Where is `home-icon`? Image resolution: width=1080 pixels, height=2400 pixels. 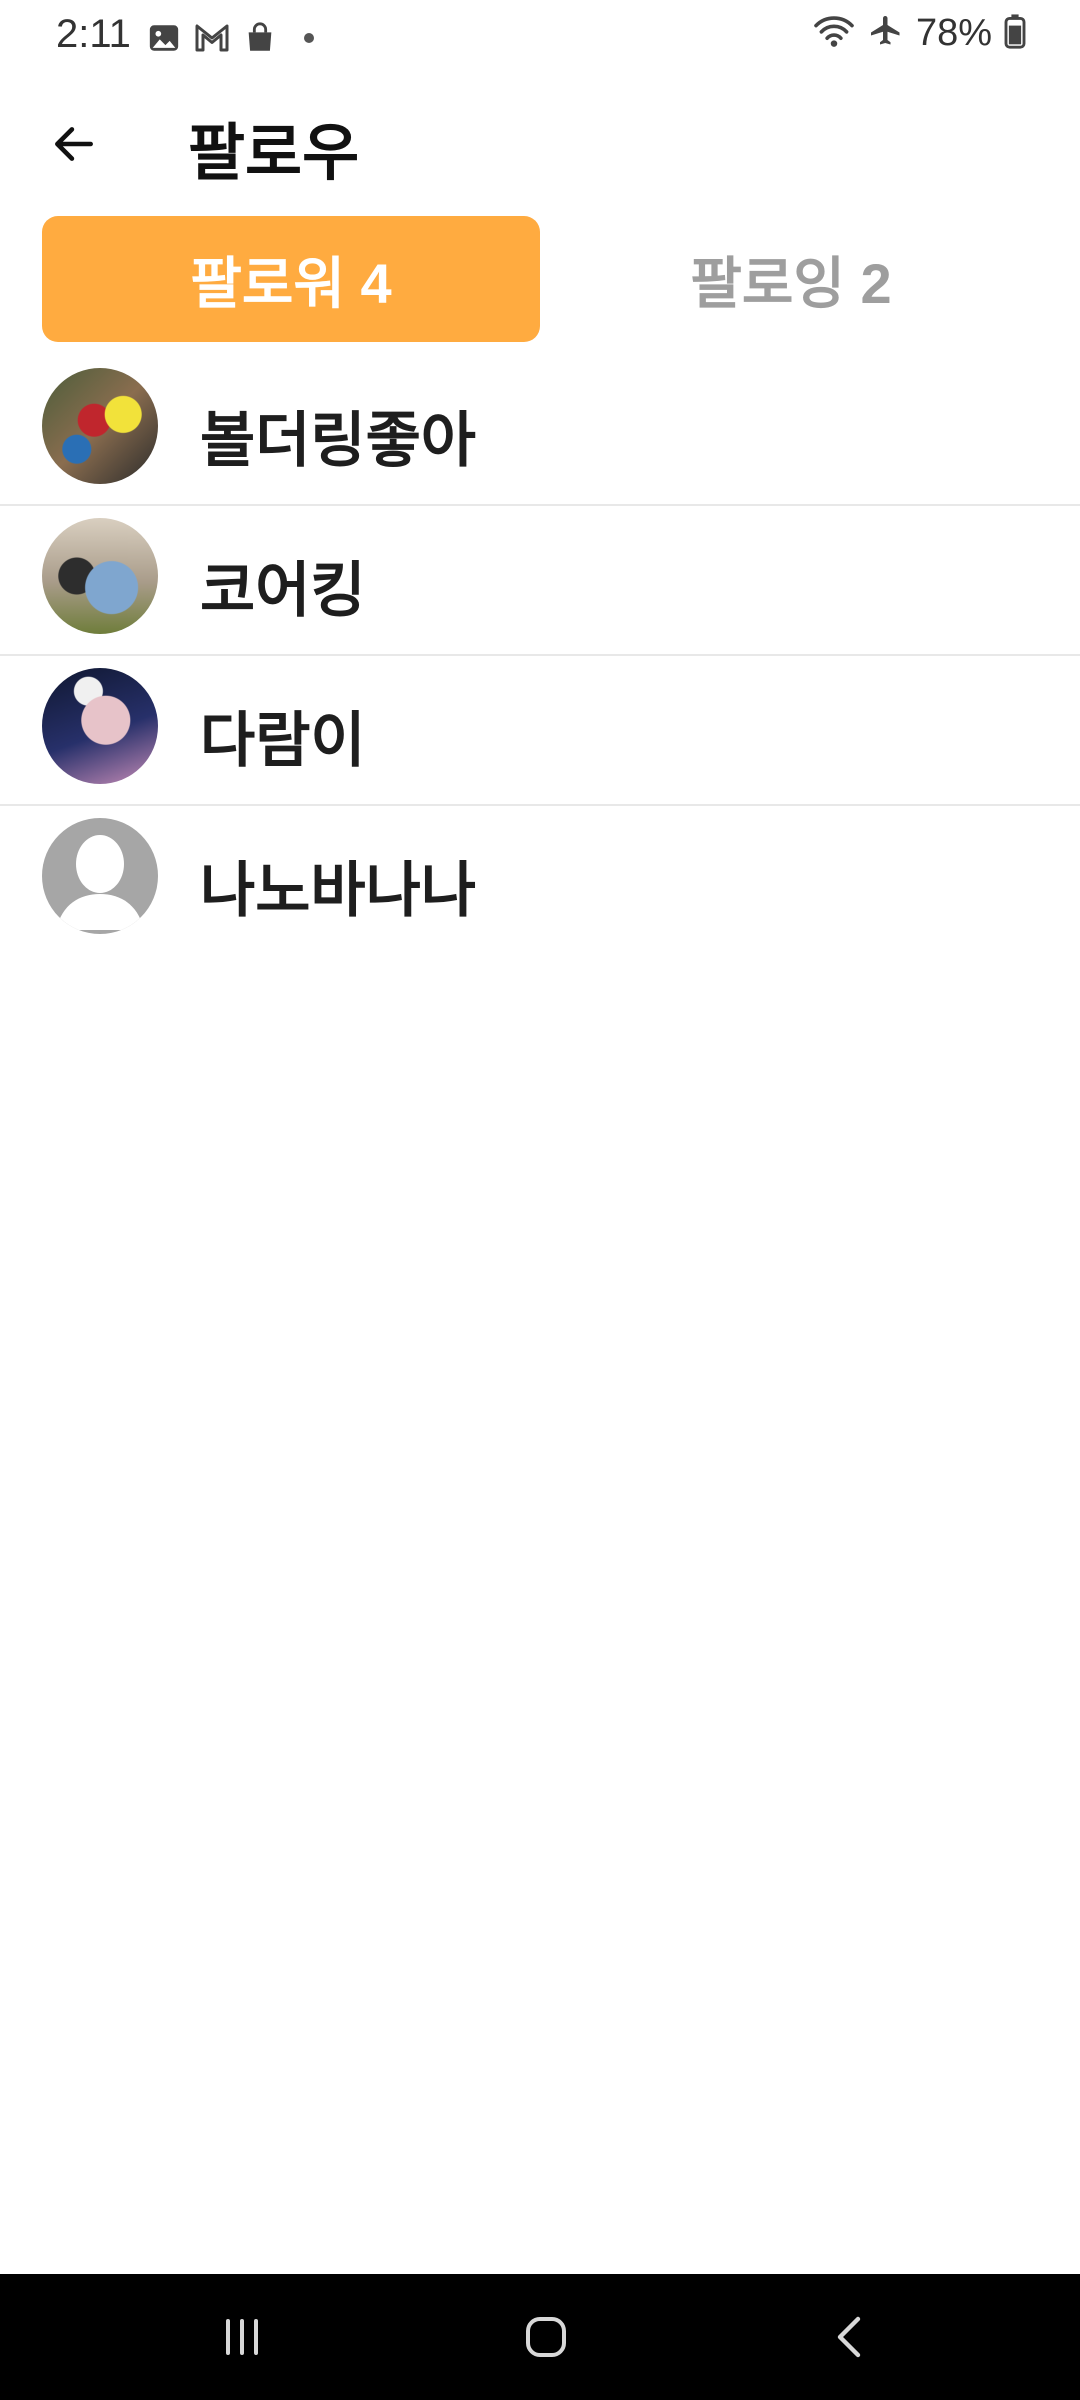
home-icon is located at coordinates (546, 2337).